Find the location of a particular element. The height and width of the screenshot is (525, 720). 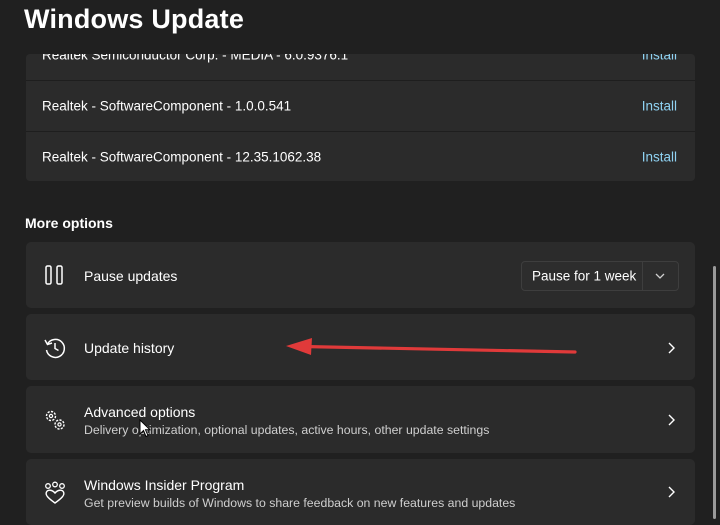

more-options-header: More options is located at coordinates (69, 223).